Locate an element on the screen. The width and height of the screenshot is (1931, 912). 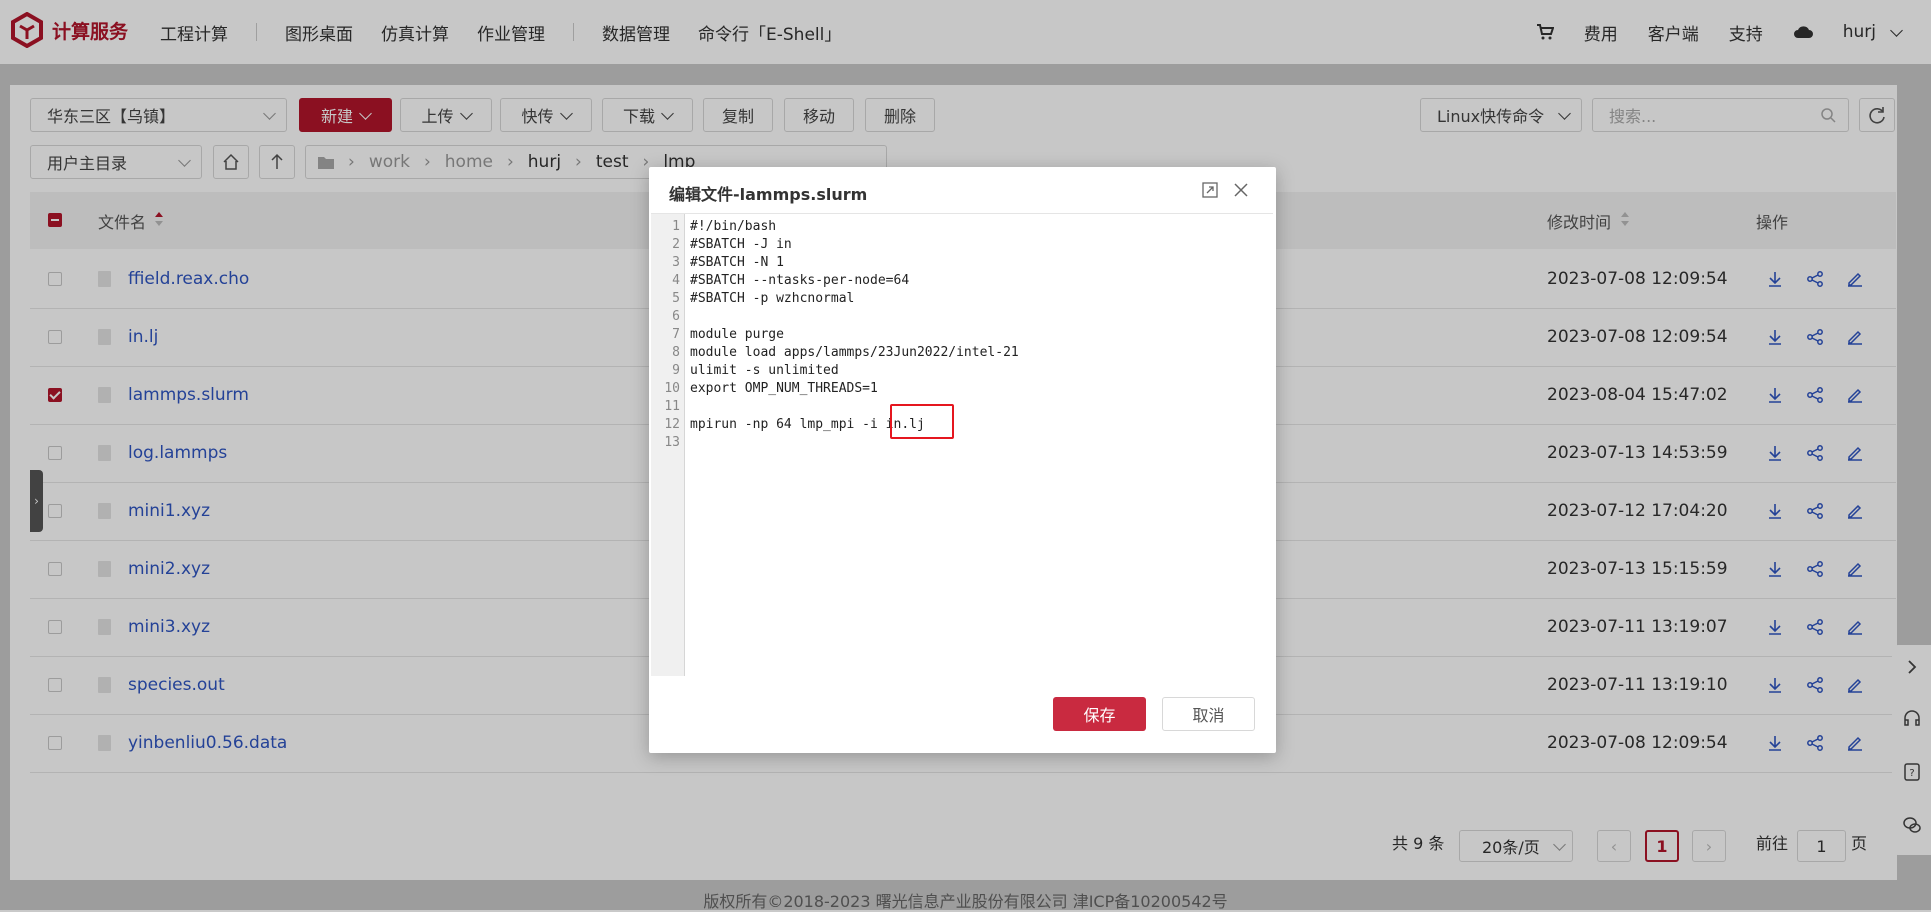
line-number: 2 is located at coordinates (676, 244).